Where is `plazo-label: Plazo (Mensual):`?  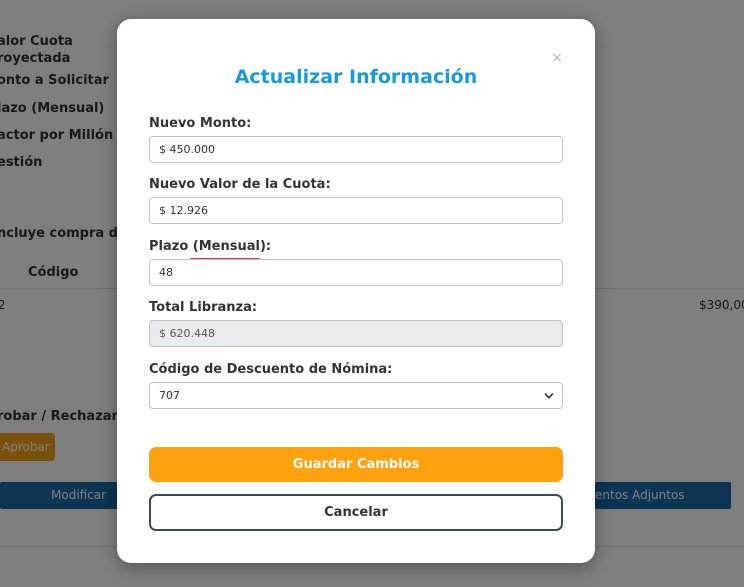
plazo-label: Plazo (Mensual): is located at coordinates (210, 246).